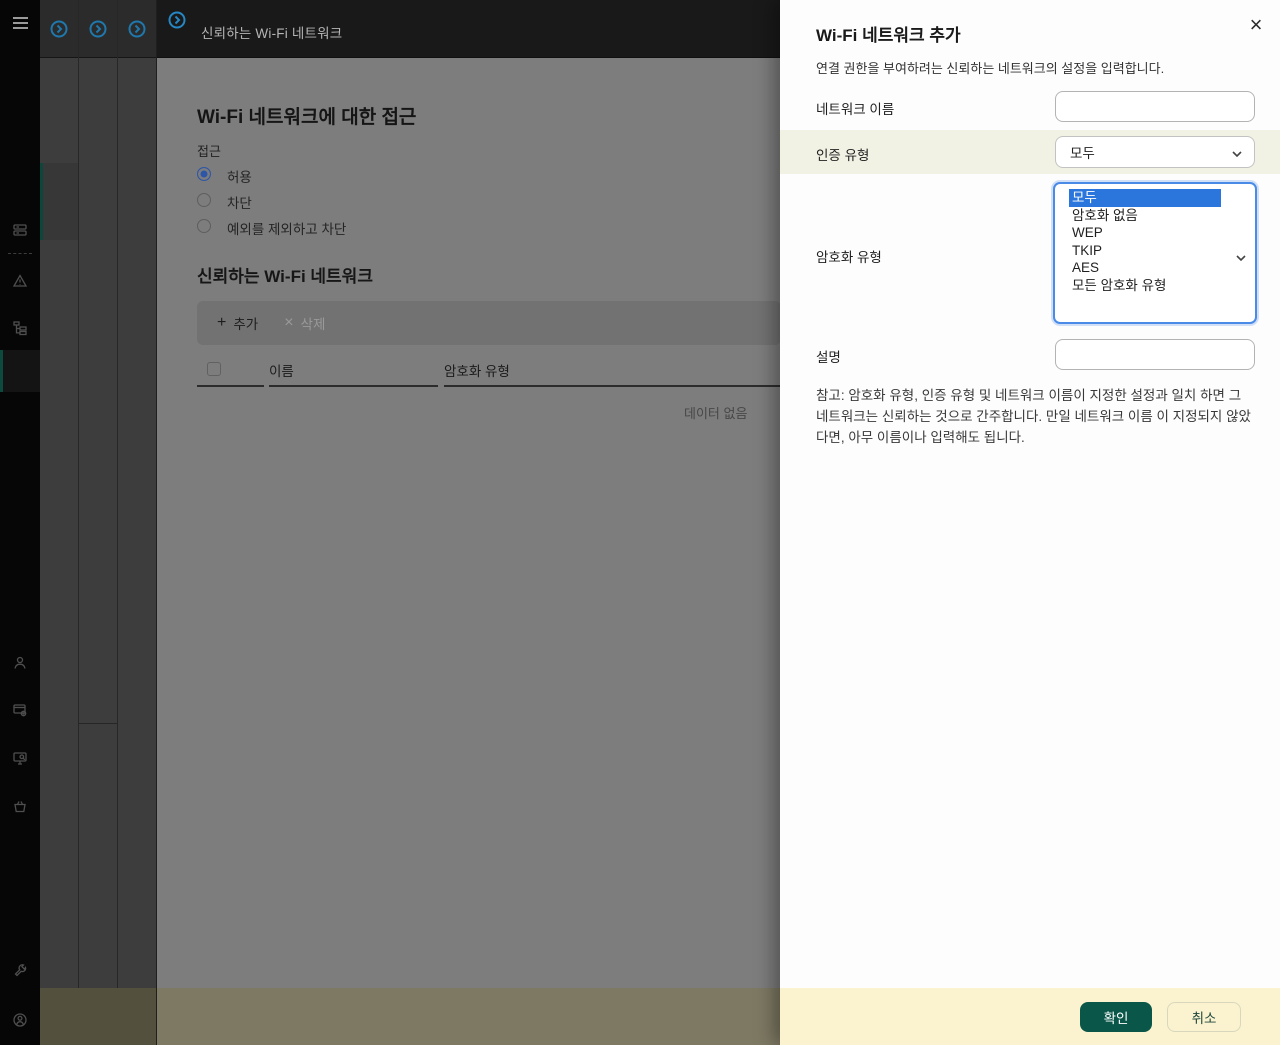 The height and width of the screenshot is (1045, 1280). I want to click on auth-type-select: 모두, so click(1155, 152).